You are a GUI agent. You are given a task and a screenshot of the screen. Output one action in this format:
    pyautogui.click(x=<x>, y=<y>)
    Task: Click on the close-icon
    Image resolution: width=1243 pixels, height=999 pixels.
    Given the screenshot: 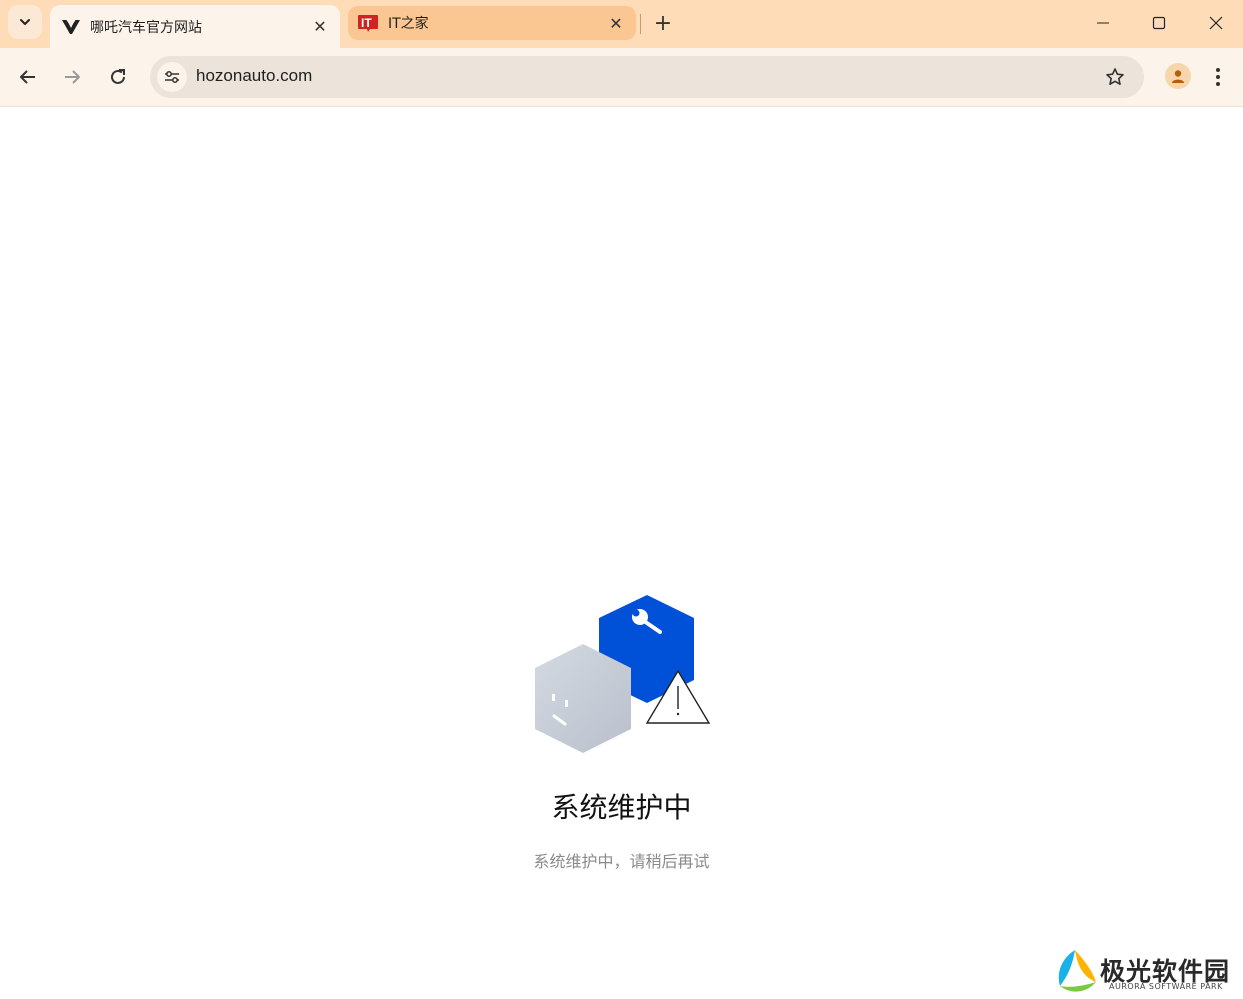 What is the action you would take?
    pyautogui.click(x=1216, y=23)
    